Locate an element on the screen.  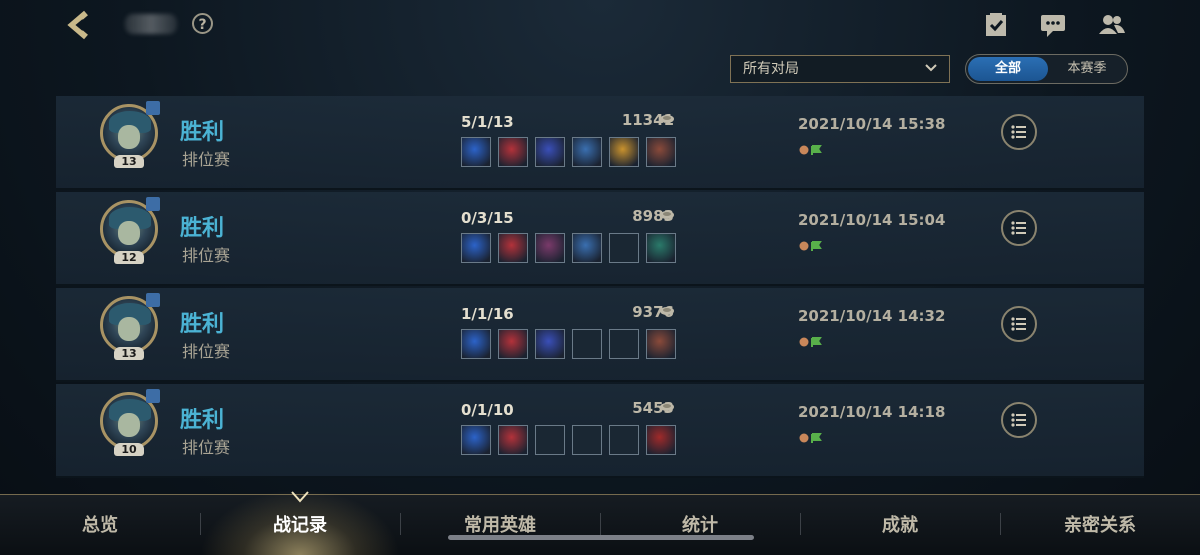
home-indicator is located at coordinates (601, 537).